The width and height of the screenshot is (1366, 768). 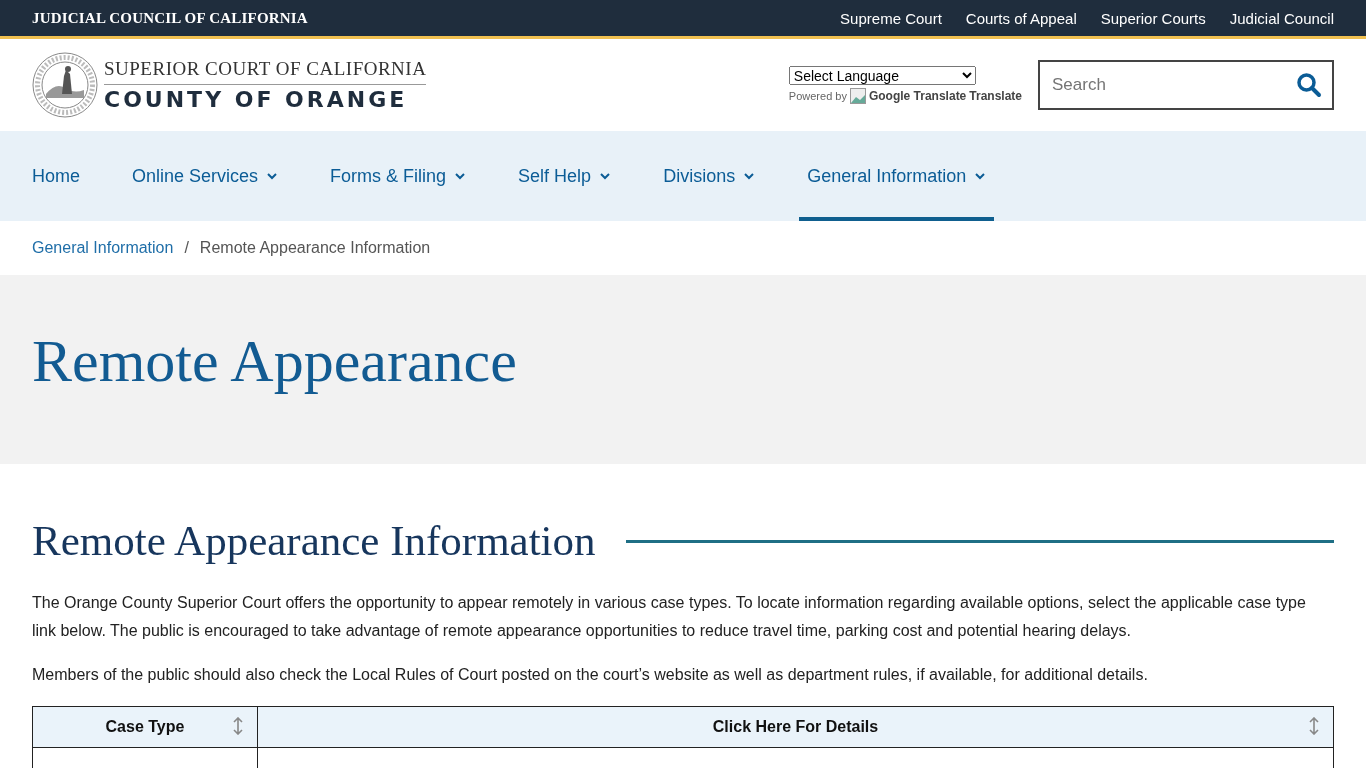 I want to click on top-nav-link: Courts of Appeal, so click(x=1021, y=18).